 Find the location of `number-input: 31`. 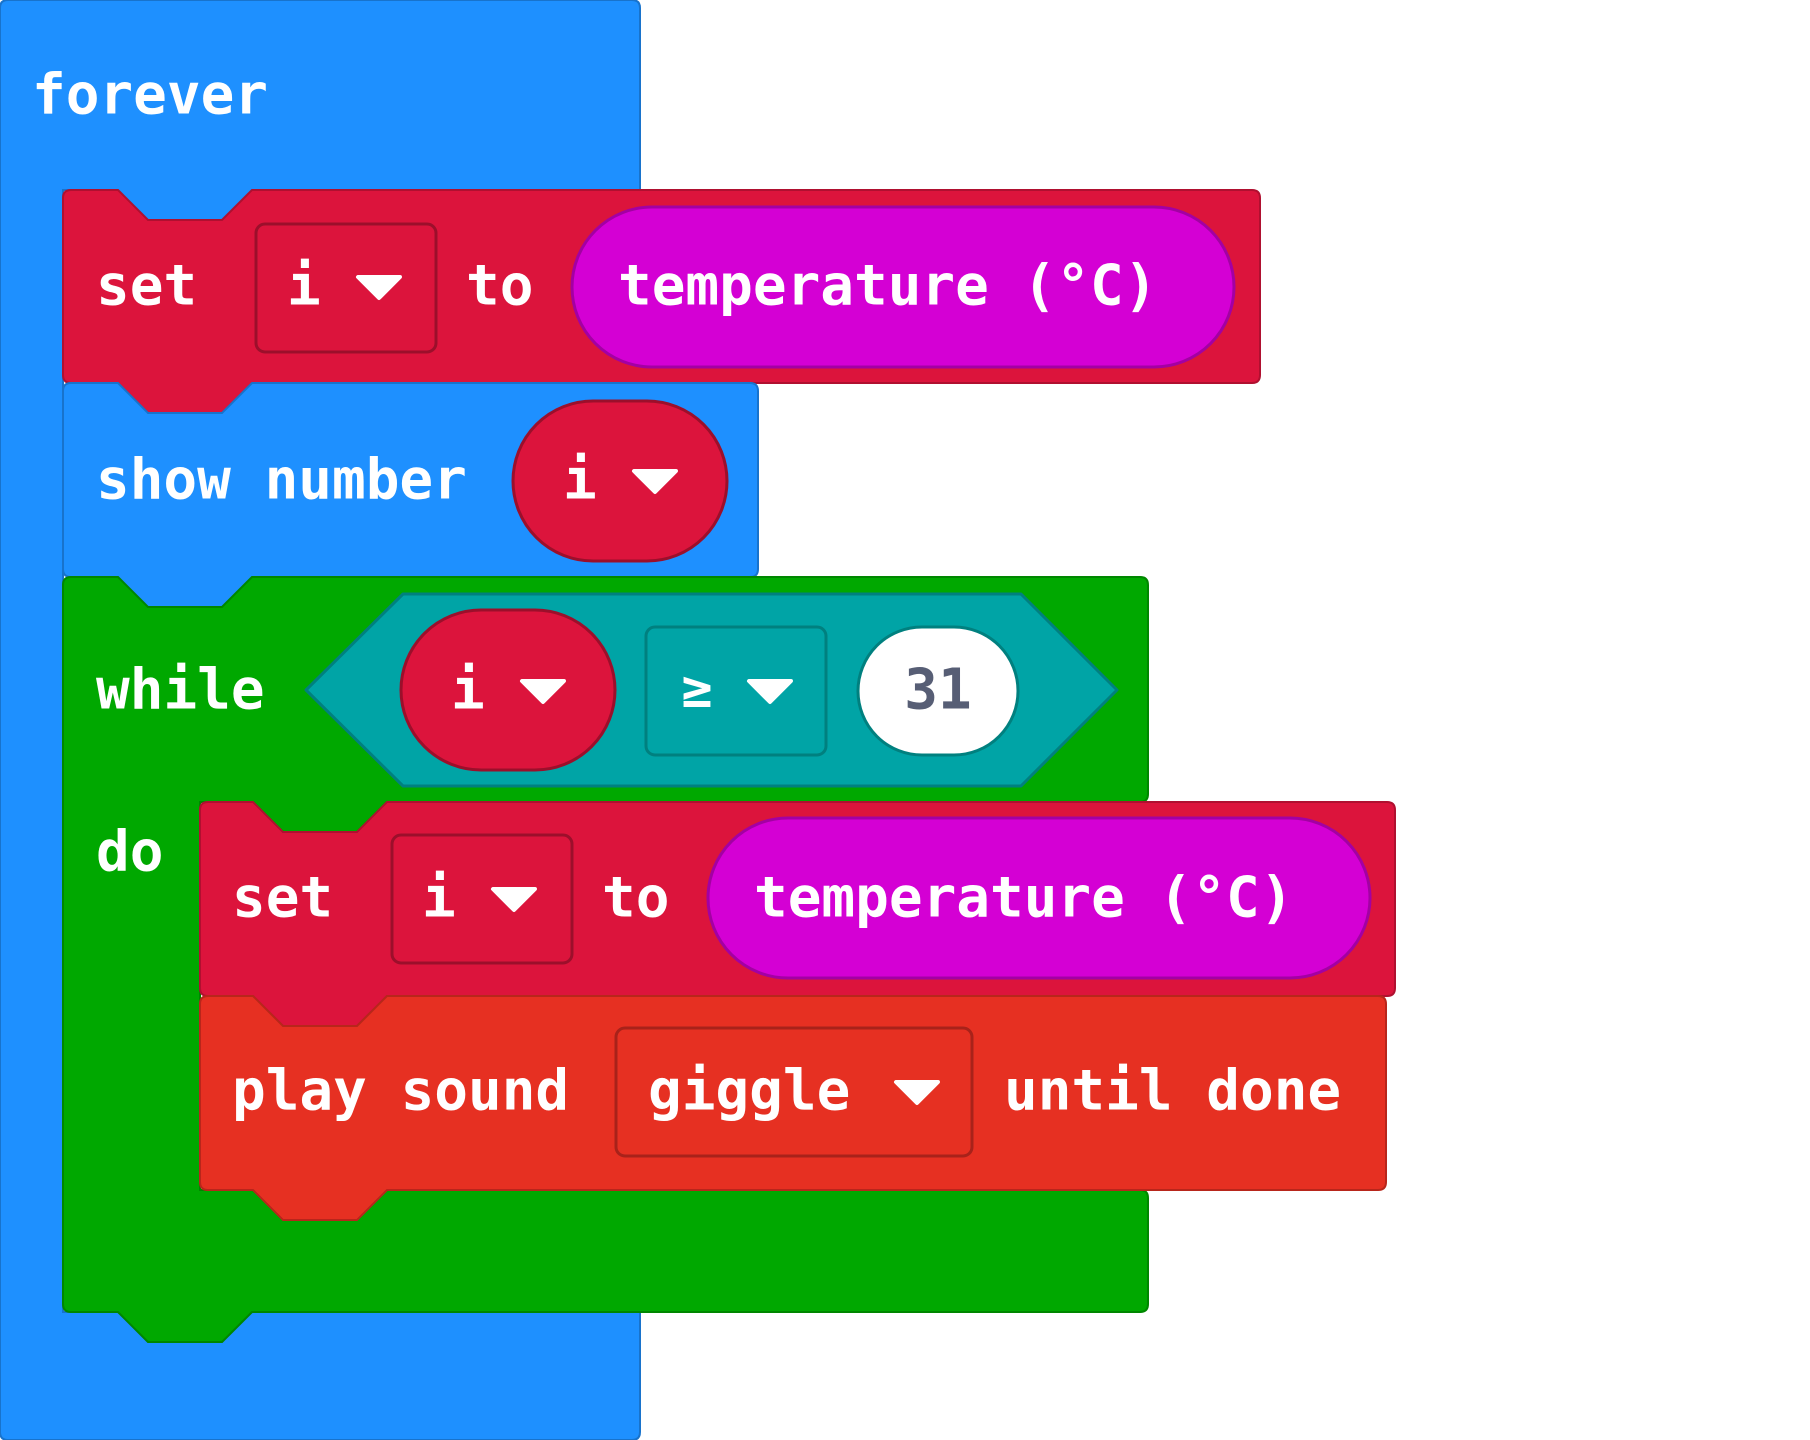

number-input: 31 is located at coordinates (938, 691).